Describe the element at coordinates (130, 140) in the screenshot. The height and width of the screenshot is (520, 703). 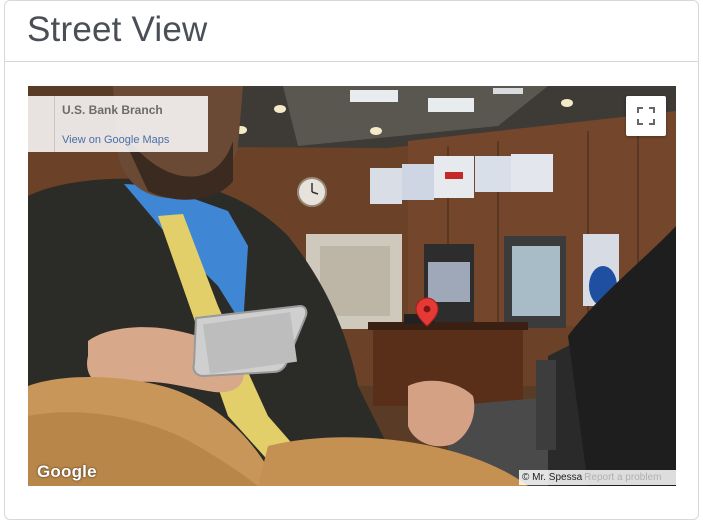
I see `view-on-google-maps-link: View on Google Maps` at that location.